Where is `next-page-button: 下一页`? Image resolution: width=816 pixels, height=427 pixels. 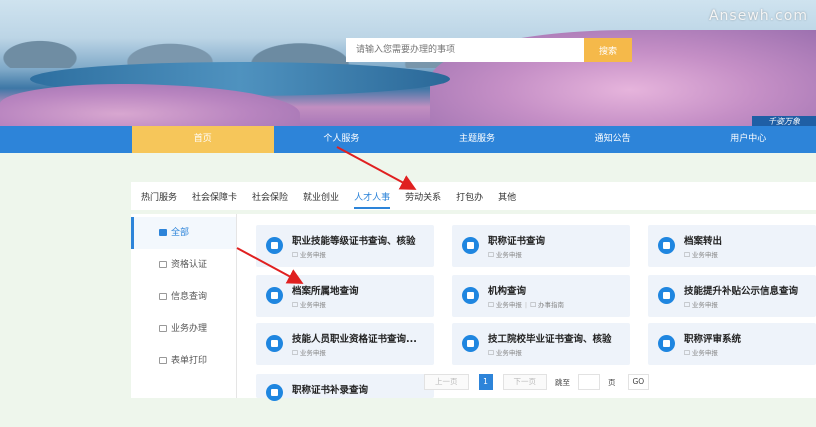 next-page-button: 下一页 is located at coordinates (524, 382).